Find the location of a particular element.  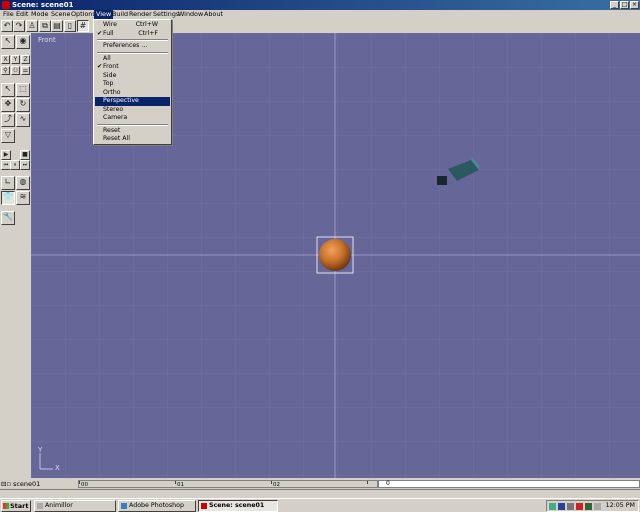

y-axis-label: Y is located at coordinates (40, 450).